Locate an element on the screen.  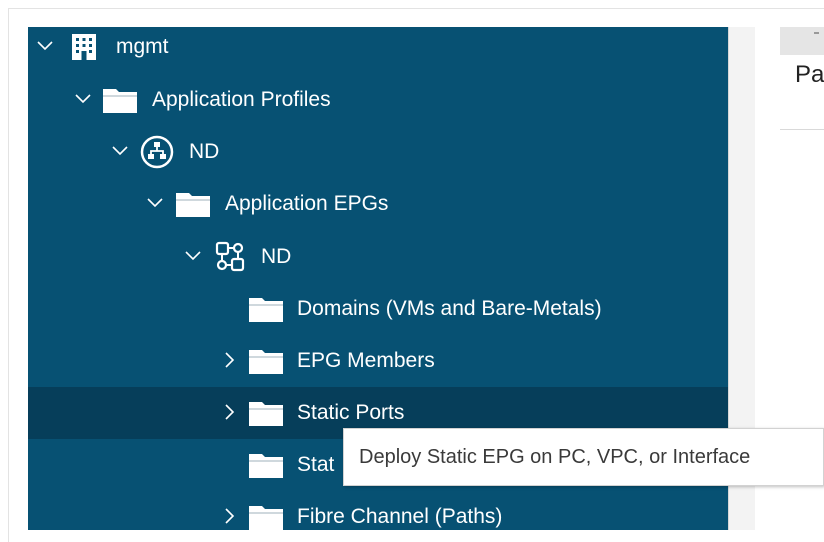
tree-node-label: Static Ports is located at coordinates (351, 412).